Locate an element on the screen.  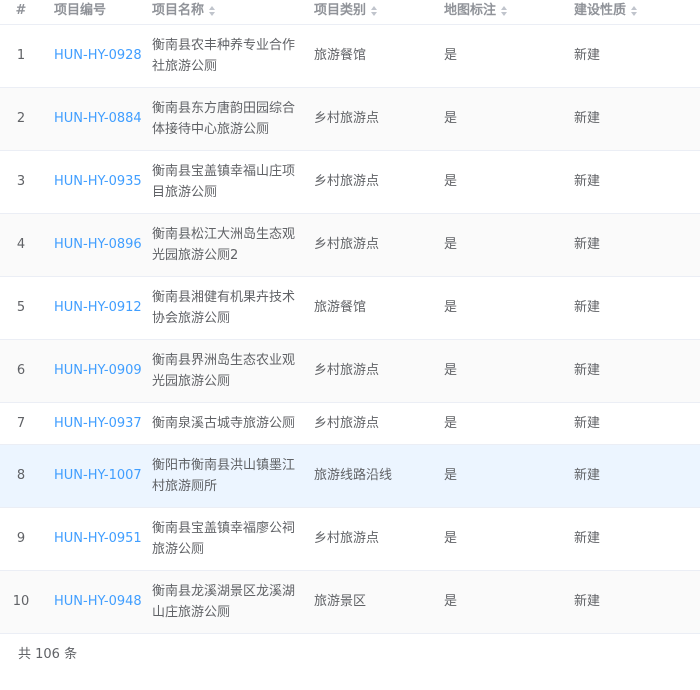
row-name: 衡南县龙溪湖景区龙溪湖山庄旅游公厕 is located at coordinates (224, 601).